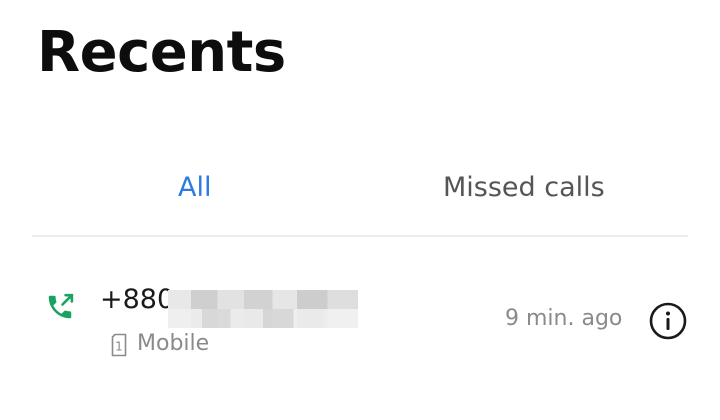 Image resolution: width=720 pixels, height=420 pixels. I want to click on redacted-number-digits, so click(263, 309).